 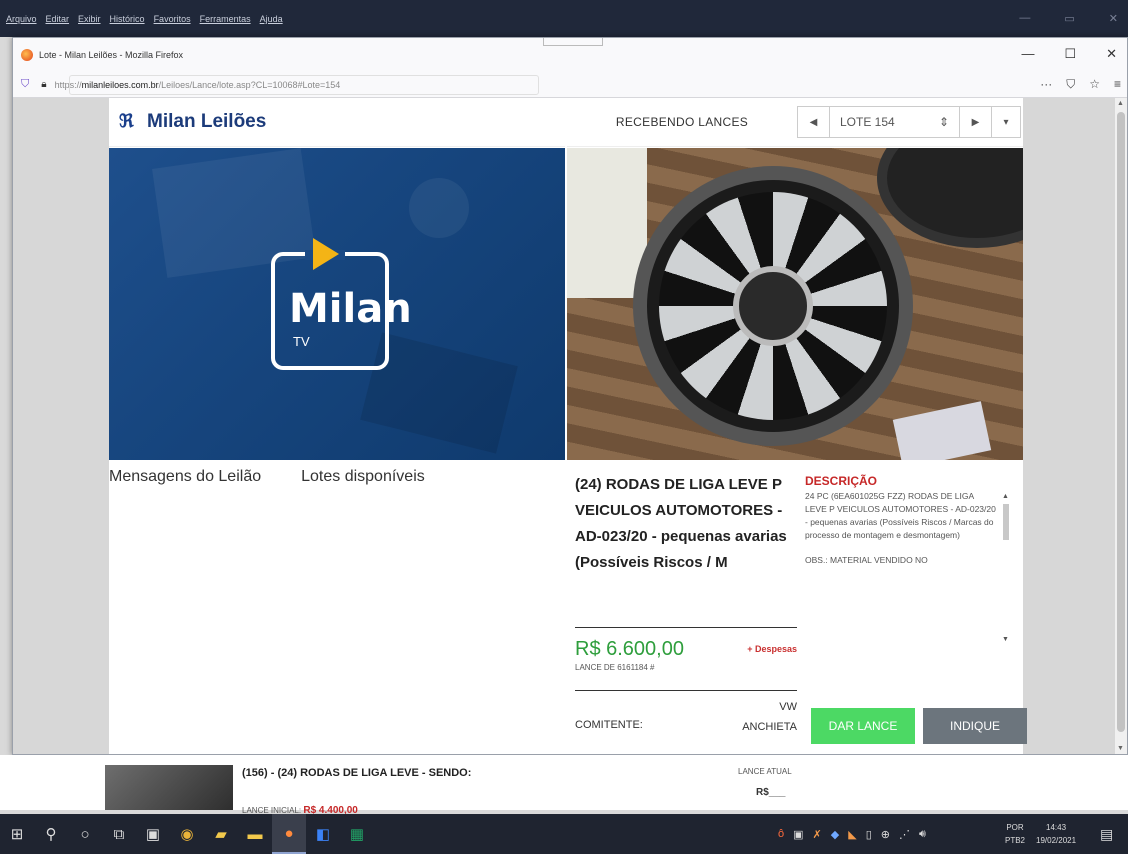 What do you see at coordinates (1015, 840) in the screenshot?
I see `lang-line-2: PTB2` at bounding box center [1015, 840].